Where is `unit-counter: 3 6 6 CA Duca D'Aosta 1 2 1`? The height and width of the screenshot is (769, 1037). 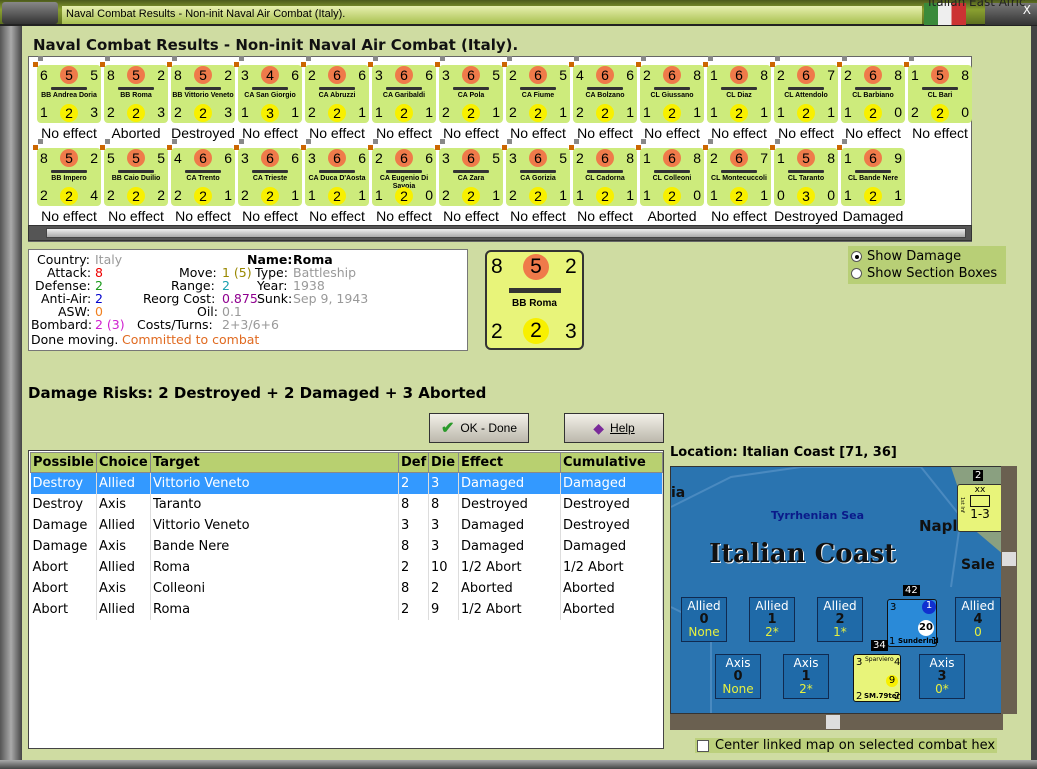 unit-counter: 3 6 6 CA Duca D'Aosta 1 2 1 is located at coordinates (335, 172).